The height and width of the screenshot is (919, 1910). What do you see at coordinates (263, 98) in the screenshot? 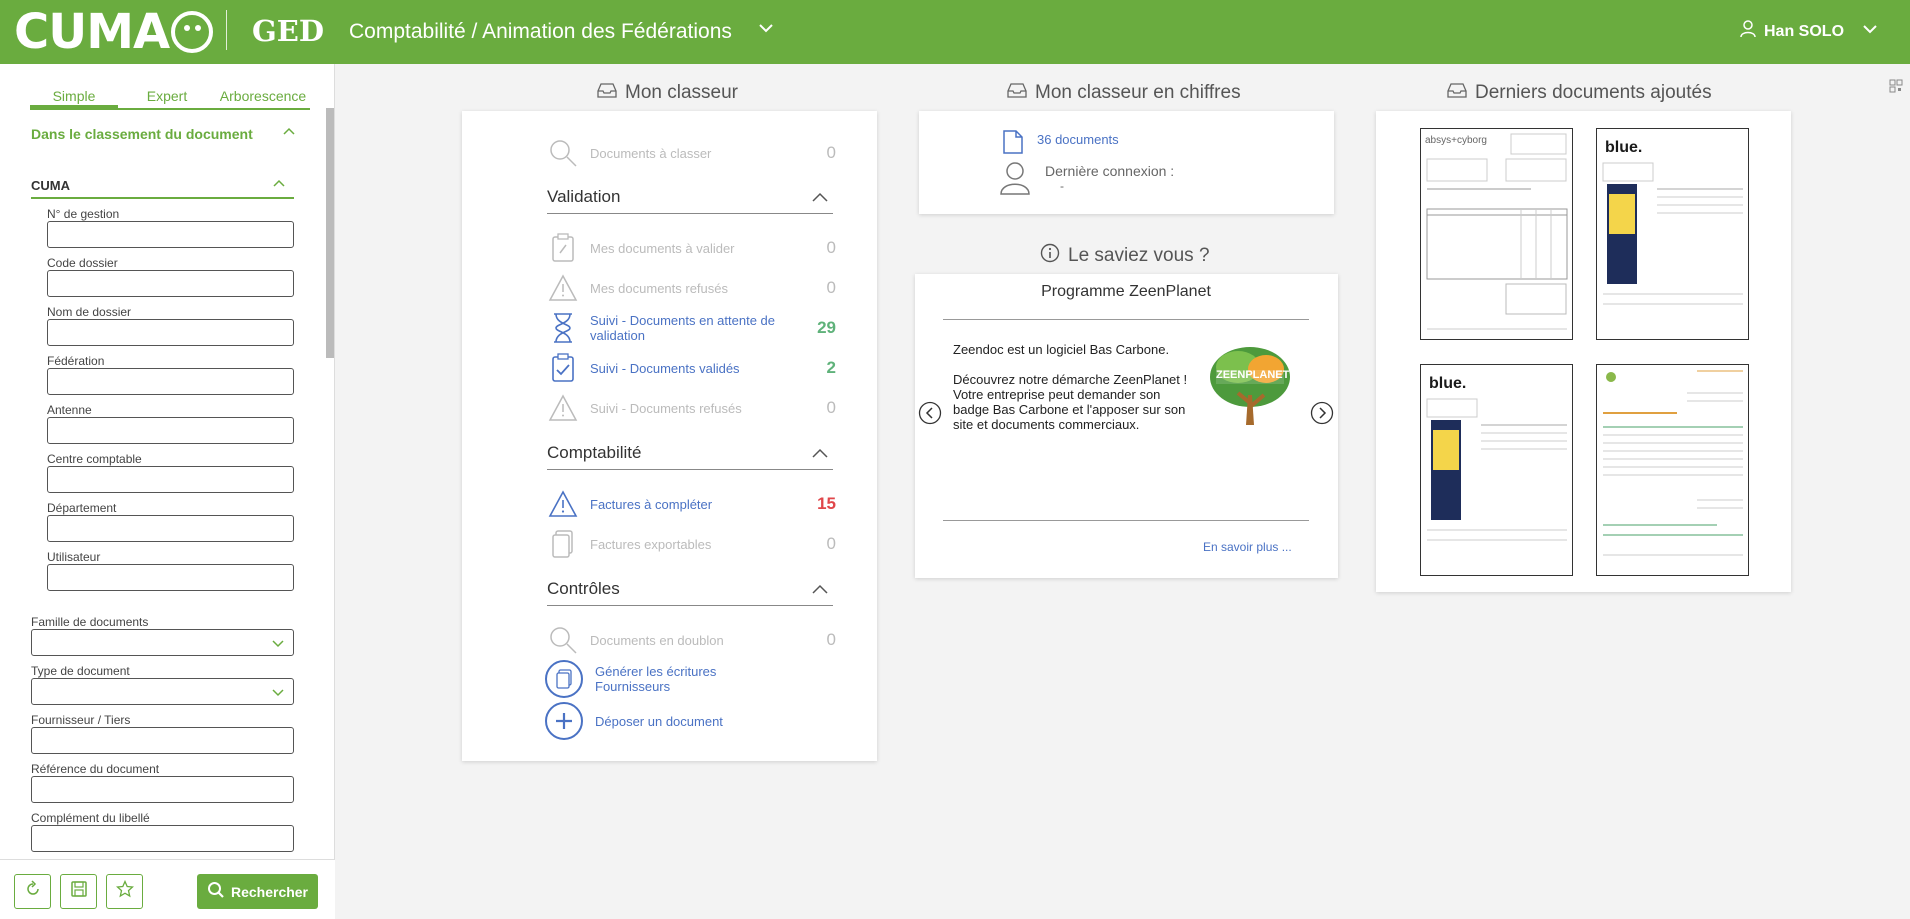
I see `tab-arborescence: Arborescence` at bounding box center [263, 98].